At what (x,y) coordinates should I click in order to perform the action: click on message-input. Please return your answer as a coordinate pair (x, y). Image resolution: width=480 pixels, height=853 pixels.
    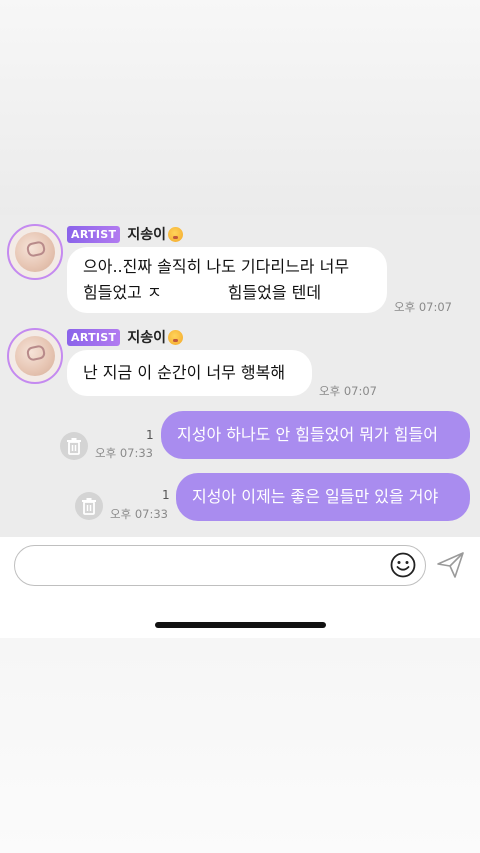
    Looking at the image, I should click on (206, 566).